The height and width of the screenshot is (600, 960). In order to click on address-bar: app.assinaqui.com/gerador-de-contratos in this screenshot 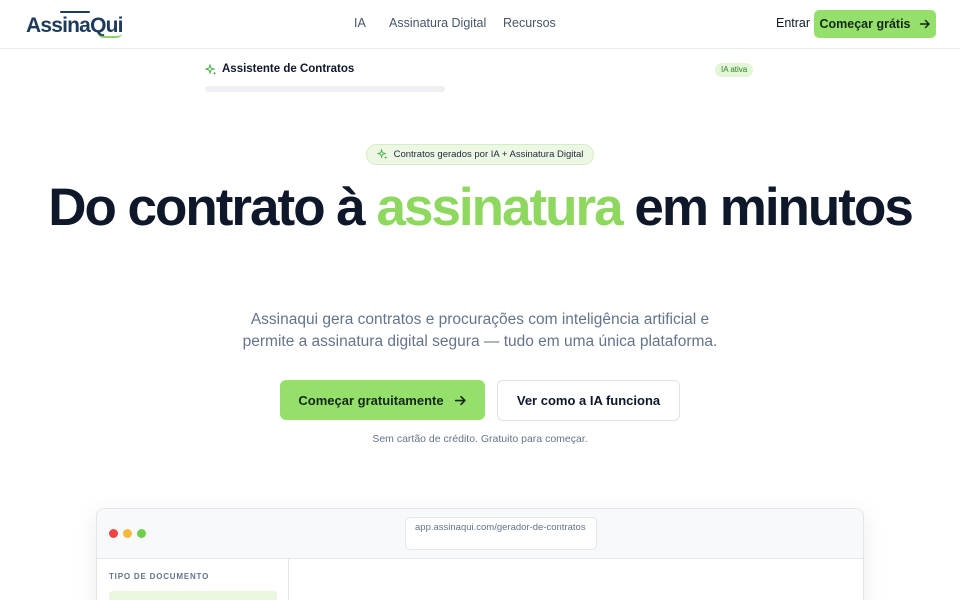, I will do `click(501, 533)`.